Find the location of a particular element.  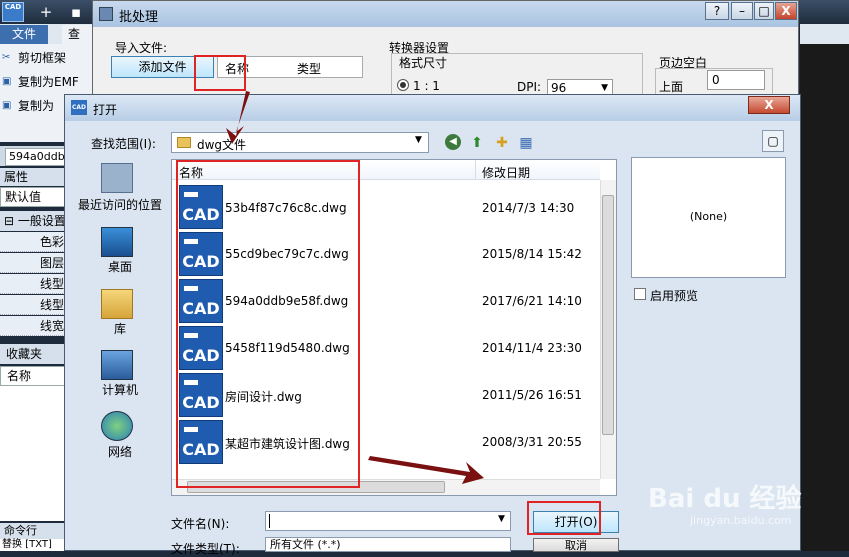

vertical-scroll-thumb is located at coordinates (608, 315).